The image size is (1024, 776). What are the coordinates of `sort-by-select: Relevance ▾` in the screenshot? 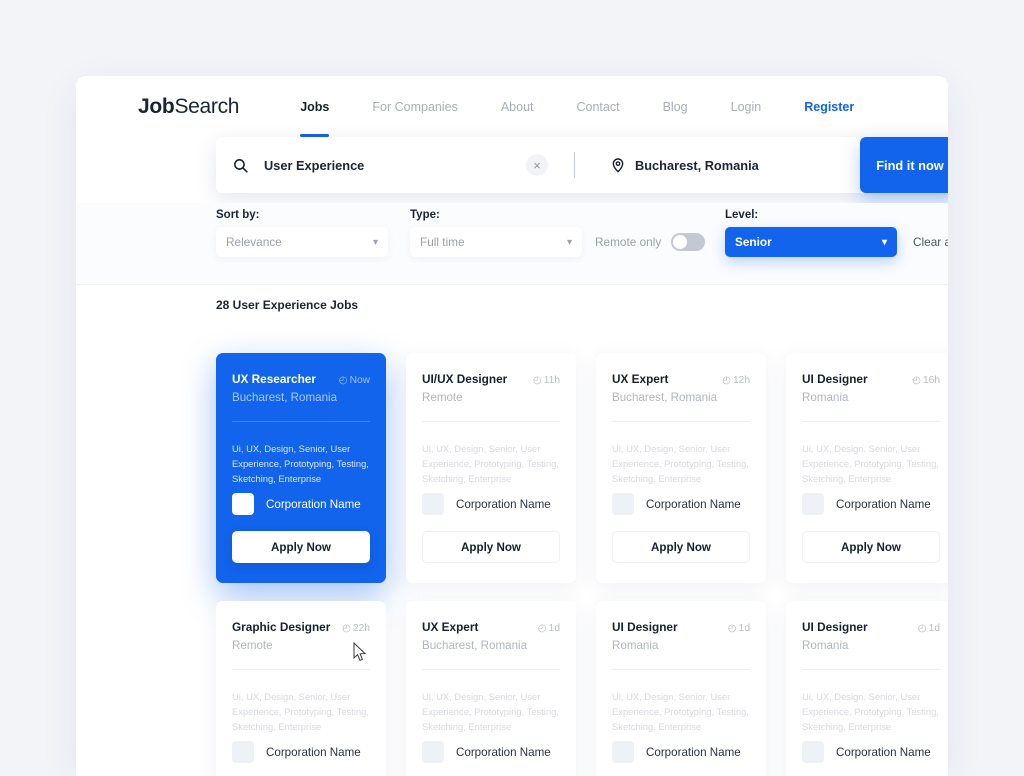 It's located at (302, 242).